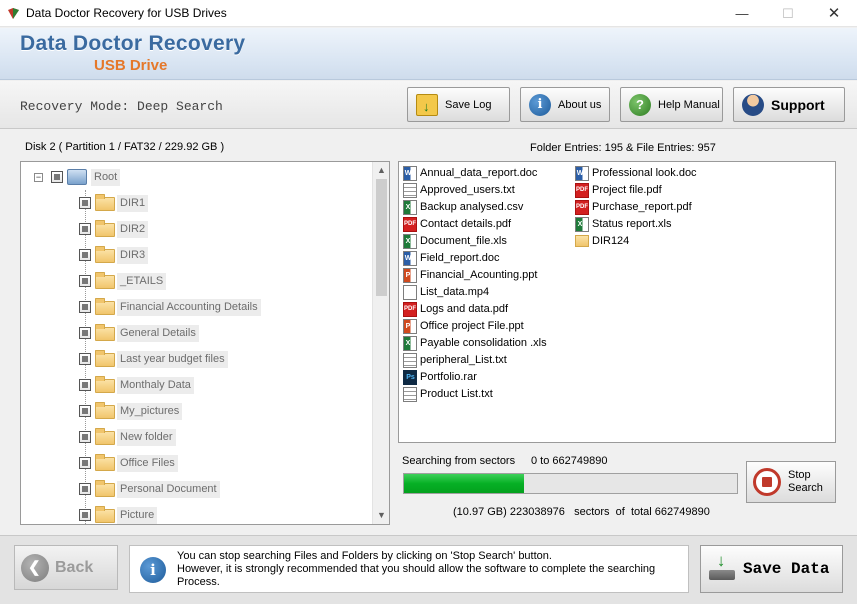  Describe the element at coordinates (470, 275) in the screenshot. I see `file-item: Financial_Acounting.ppt` at that location.